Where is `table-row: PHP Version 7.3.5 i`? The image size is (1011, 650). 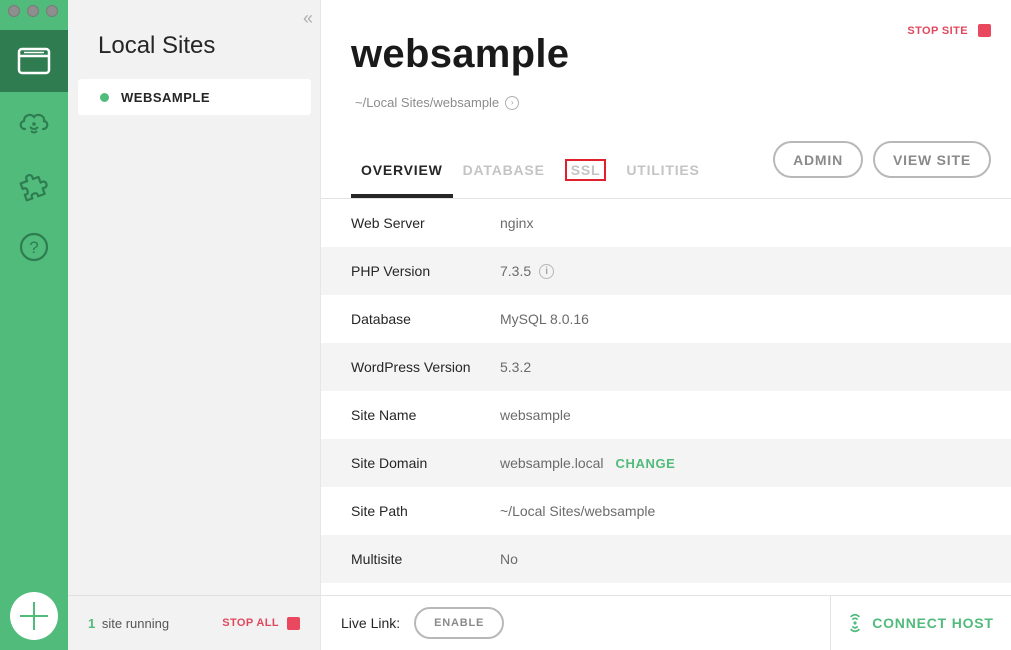 table-row: PHP Version 7.3.5 i is located at coordinates (666, 271).